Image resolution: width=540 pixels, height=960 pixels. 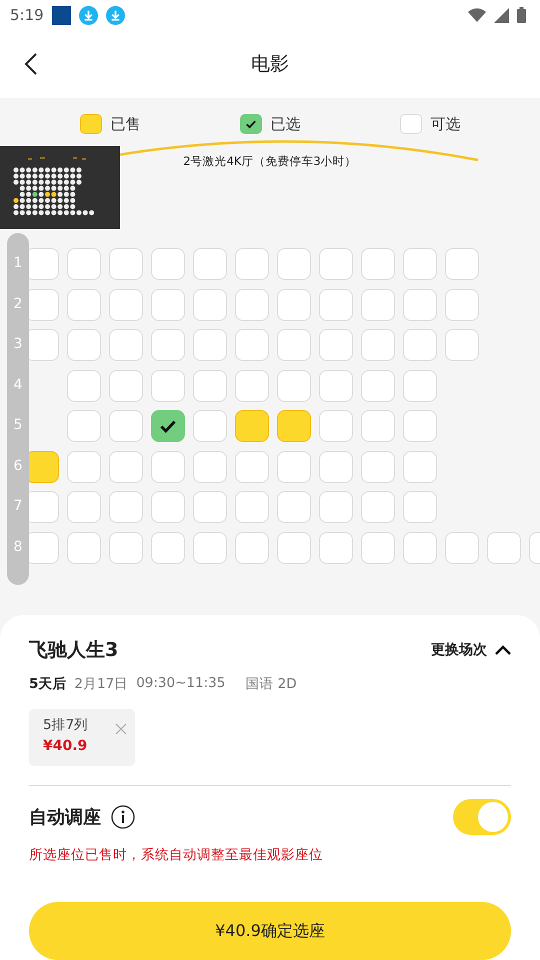 I want to click on page-title: 电影, so click(x=270, y=64).